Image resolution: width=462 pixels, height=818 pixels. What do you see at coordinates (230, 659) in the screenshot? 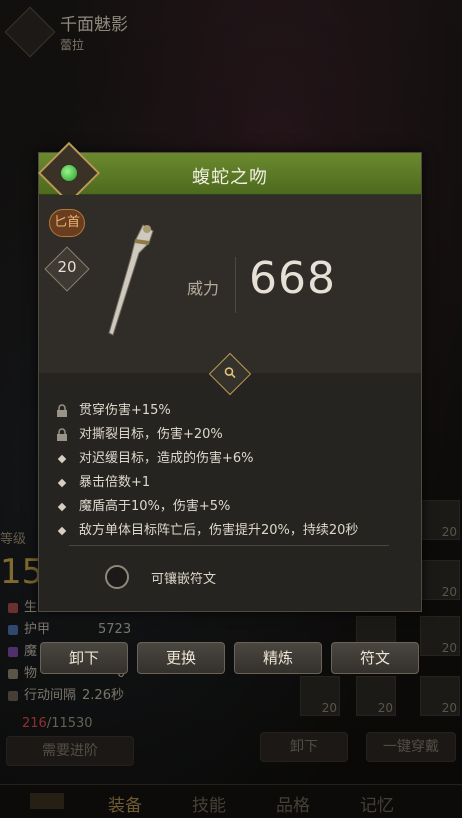
I see `item-actions: 卸下 更换 精炼 符文` at bounding box center [230, 659].